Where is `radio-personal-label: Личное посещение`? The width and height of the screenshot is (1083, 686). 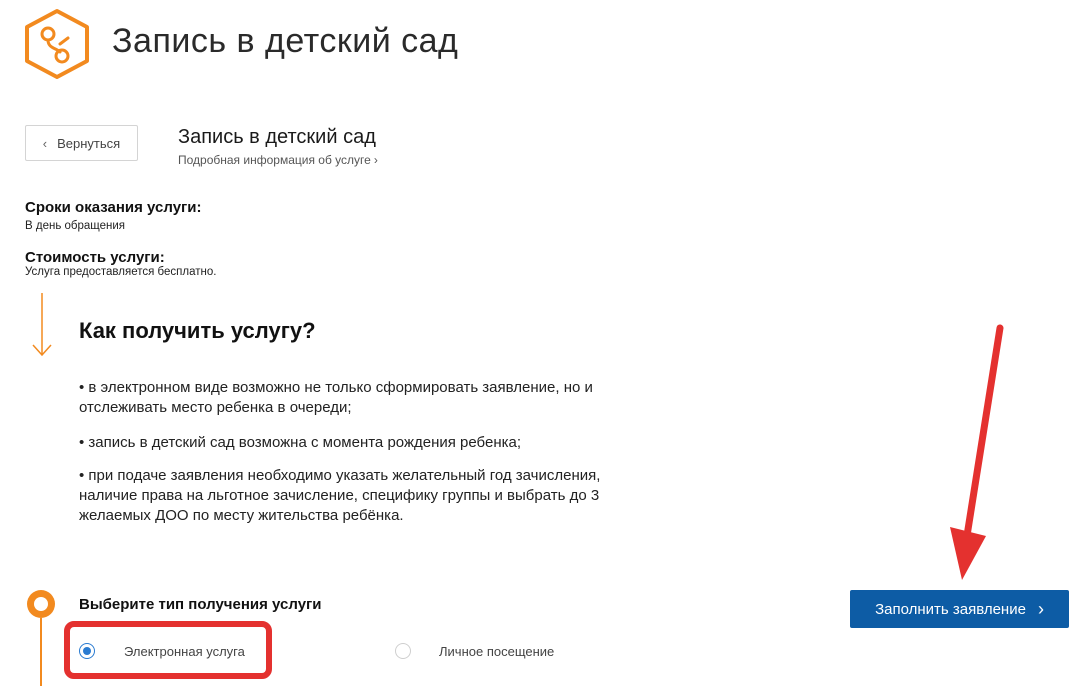
radio-personal-label: Личное посещение is located at coordinates (497, 651).